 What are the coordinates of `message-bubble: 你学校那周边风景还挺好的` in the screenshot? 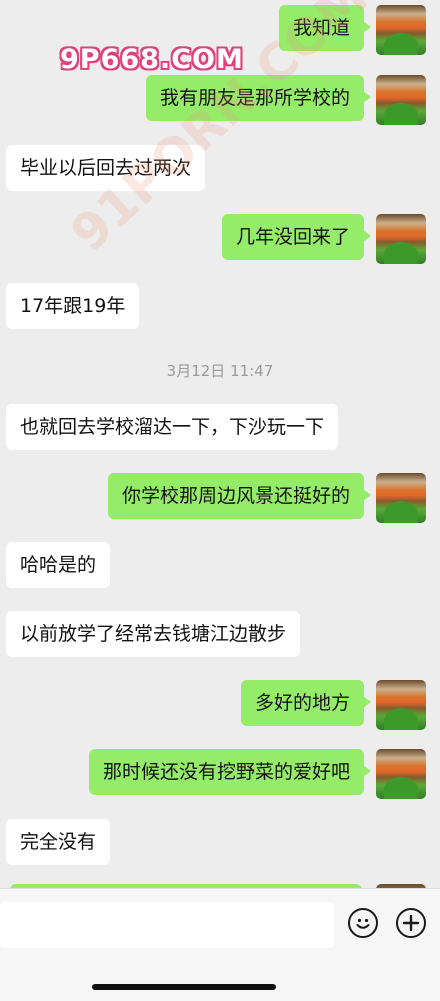 It's located at (239, 496).